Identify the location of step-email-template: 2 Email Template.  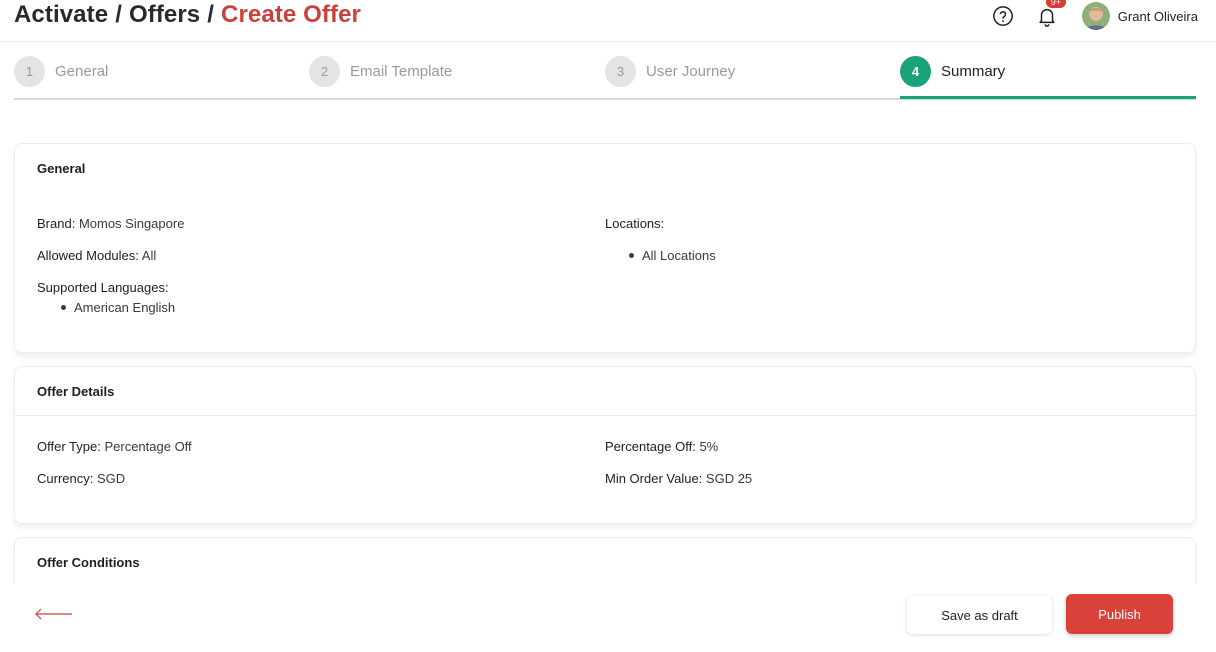
(380, 71).